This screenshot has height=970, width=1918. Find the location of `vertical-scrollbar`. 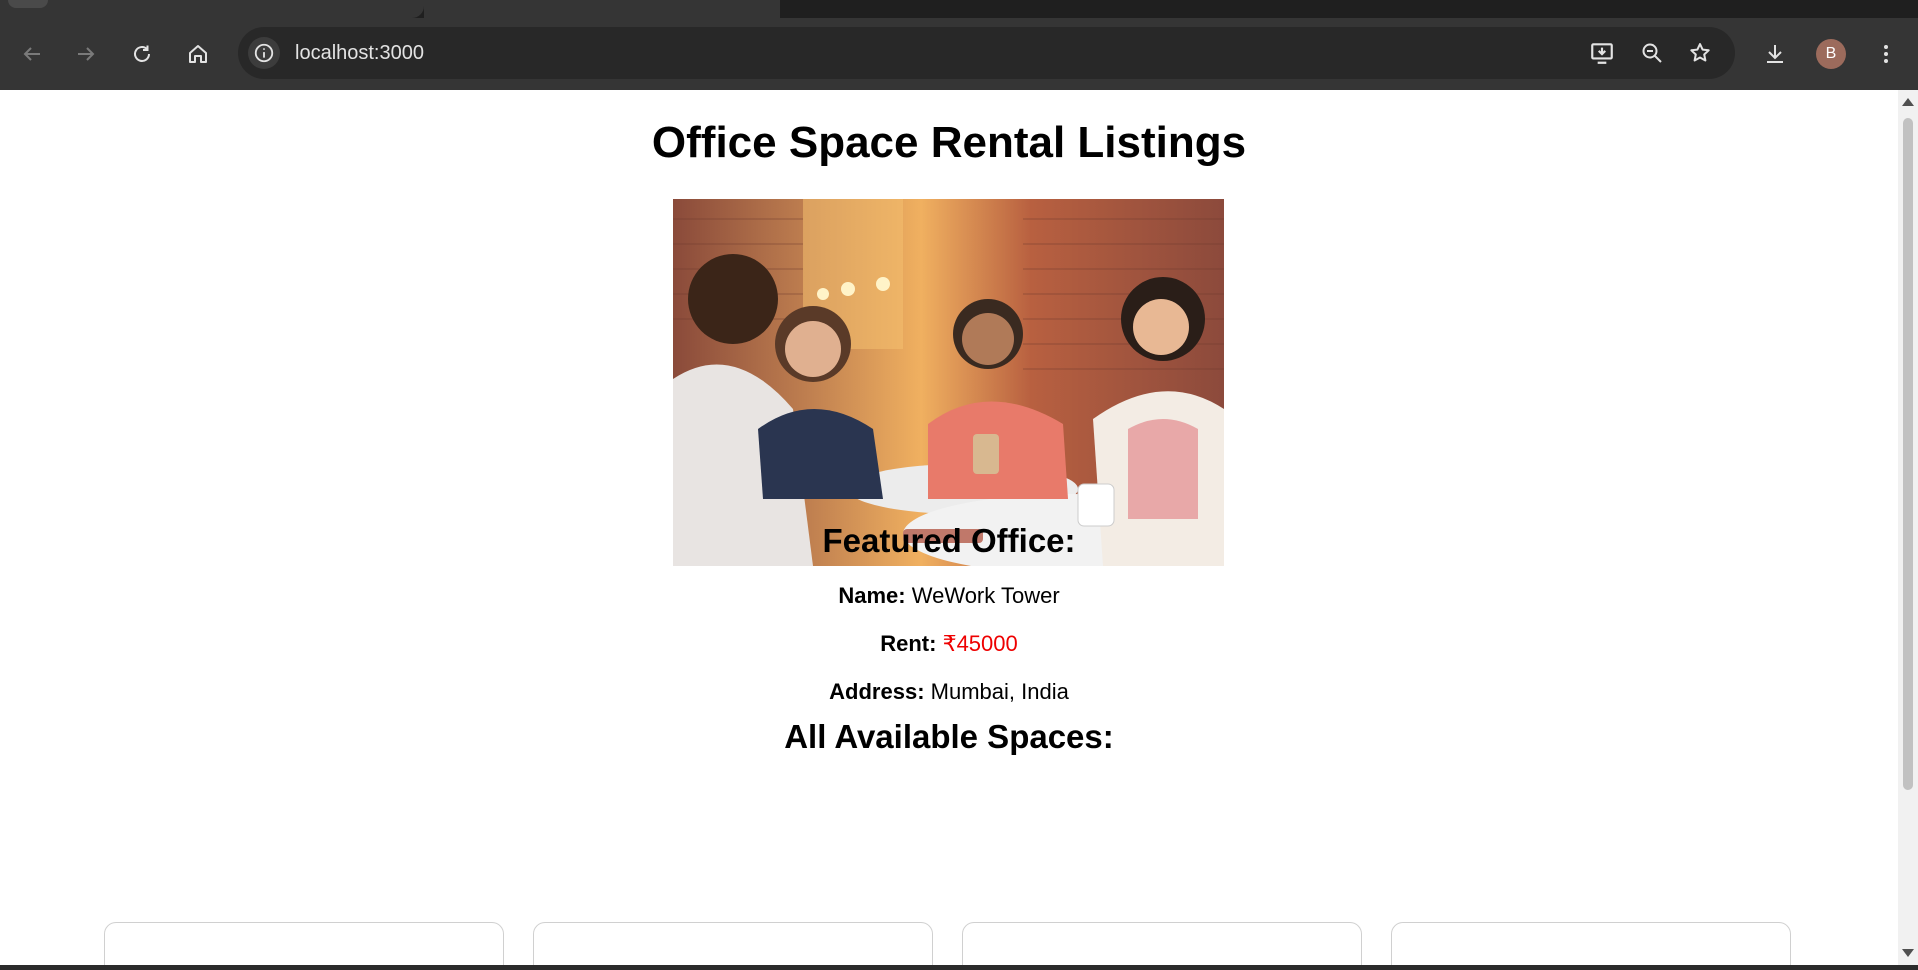

vertical-scrollbar is located at coordinates (1908, 527).